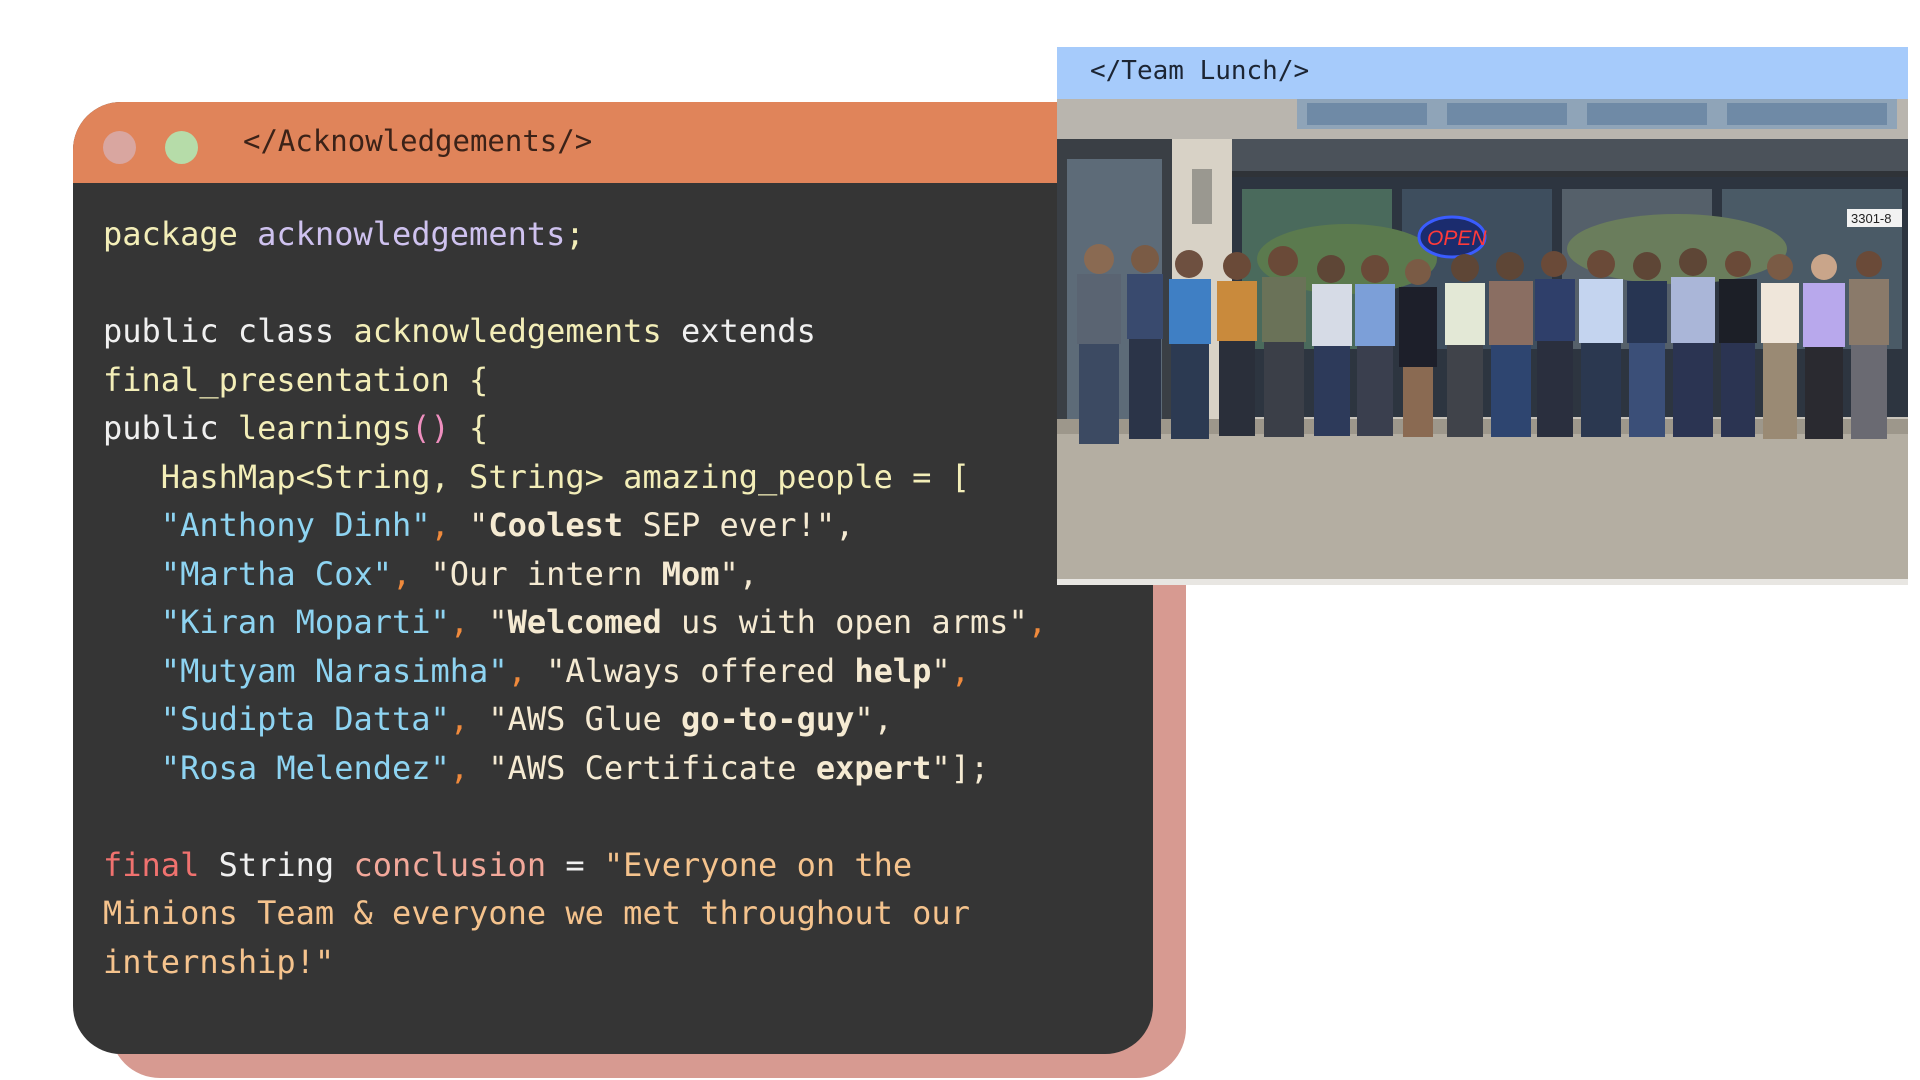 The height and width of the screenshot is (1080, 1920). What do you see at coordinates (418, 141) in the screenshot?
I see `code-window-title: </Acknowledgements/>` at bounding box center [418, 141].